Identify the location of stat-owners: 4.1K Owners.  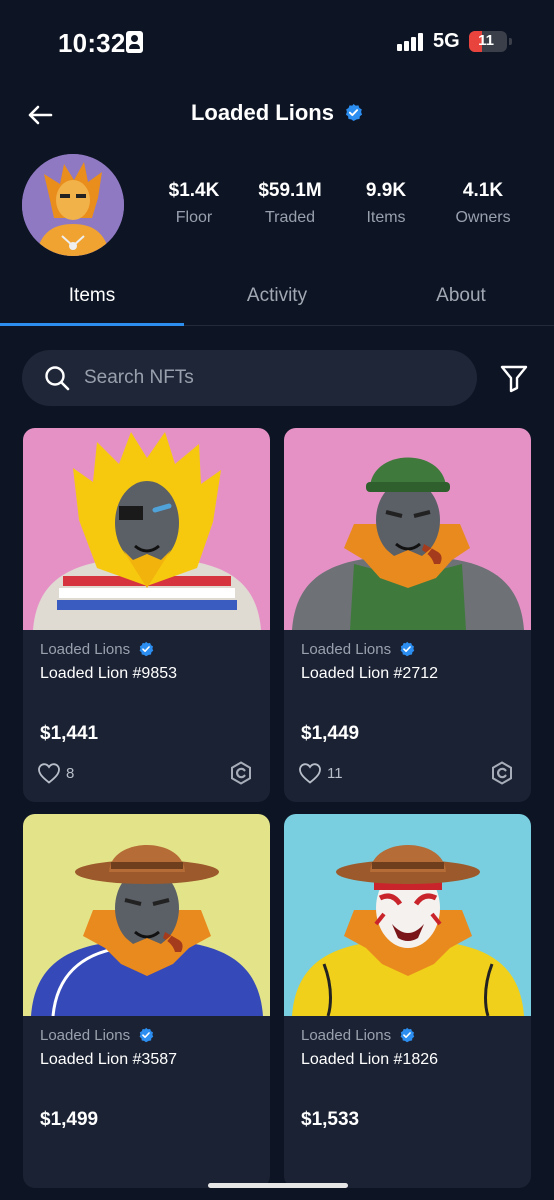
(483, 203).